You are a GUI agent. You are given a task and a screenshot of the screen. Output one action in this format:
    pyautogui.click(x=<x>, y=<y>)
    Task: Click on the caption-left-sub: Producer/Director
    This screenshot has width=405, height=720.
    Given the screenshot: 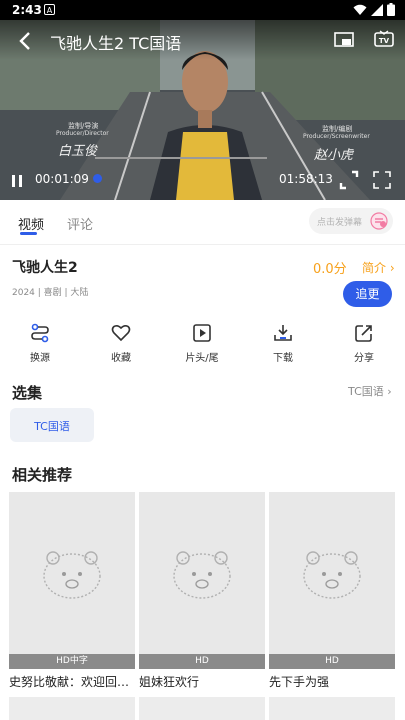 What is the action you would take?
    pyautogui.click(x=82, y=133)
    